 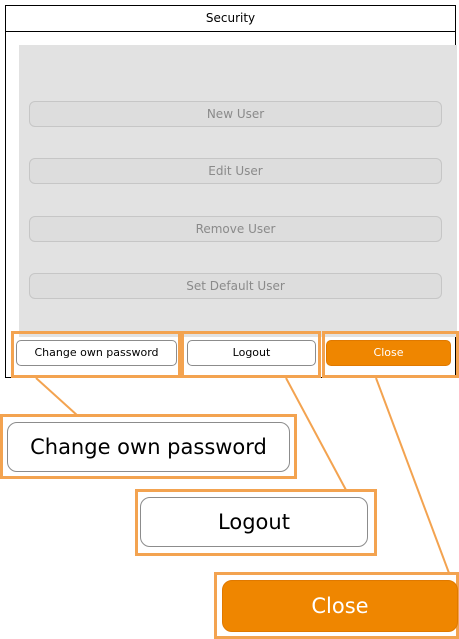 What do you see at coordinates (340, 606) in the screenshot?
I see `close-zoom-button: Close` at bounding box center [340, 606].